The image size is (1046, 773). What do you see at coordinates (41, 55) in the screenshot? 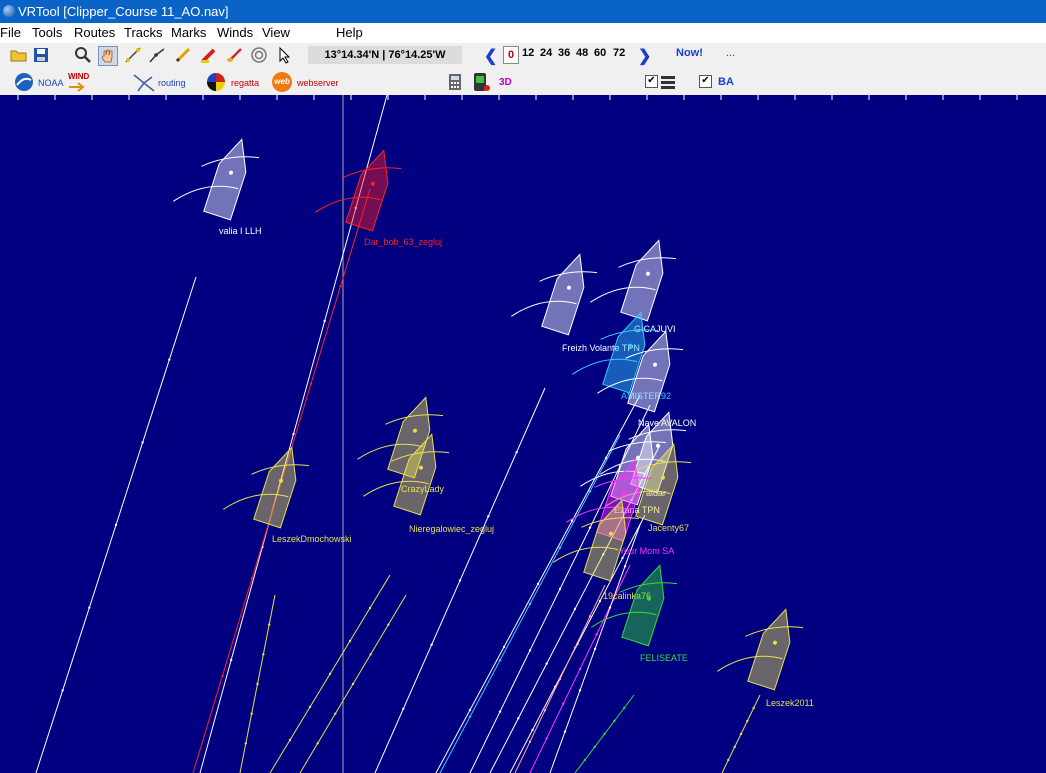
I see `save-icon` at bounding box center [41, 55].